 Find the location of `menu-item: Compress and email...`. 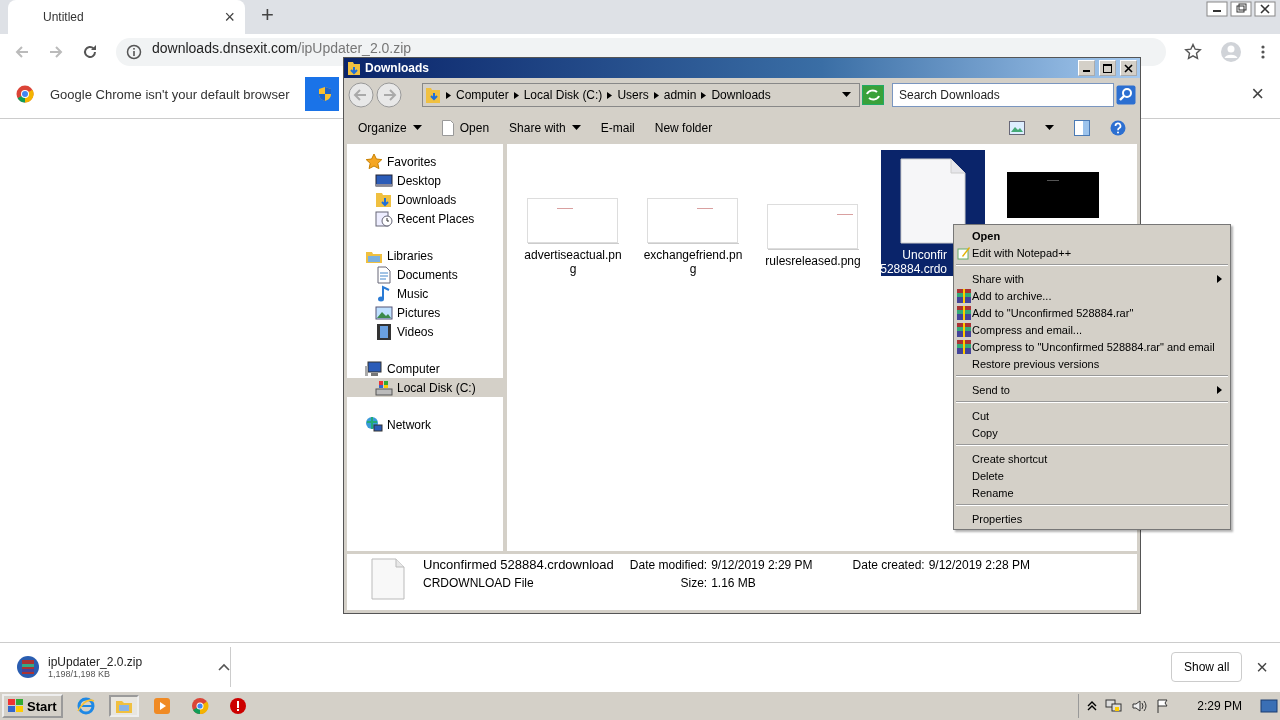

menu-item: Compress and email... is located at coordinates (1092, 329).